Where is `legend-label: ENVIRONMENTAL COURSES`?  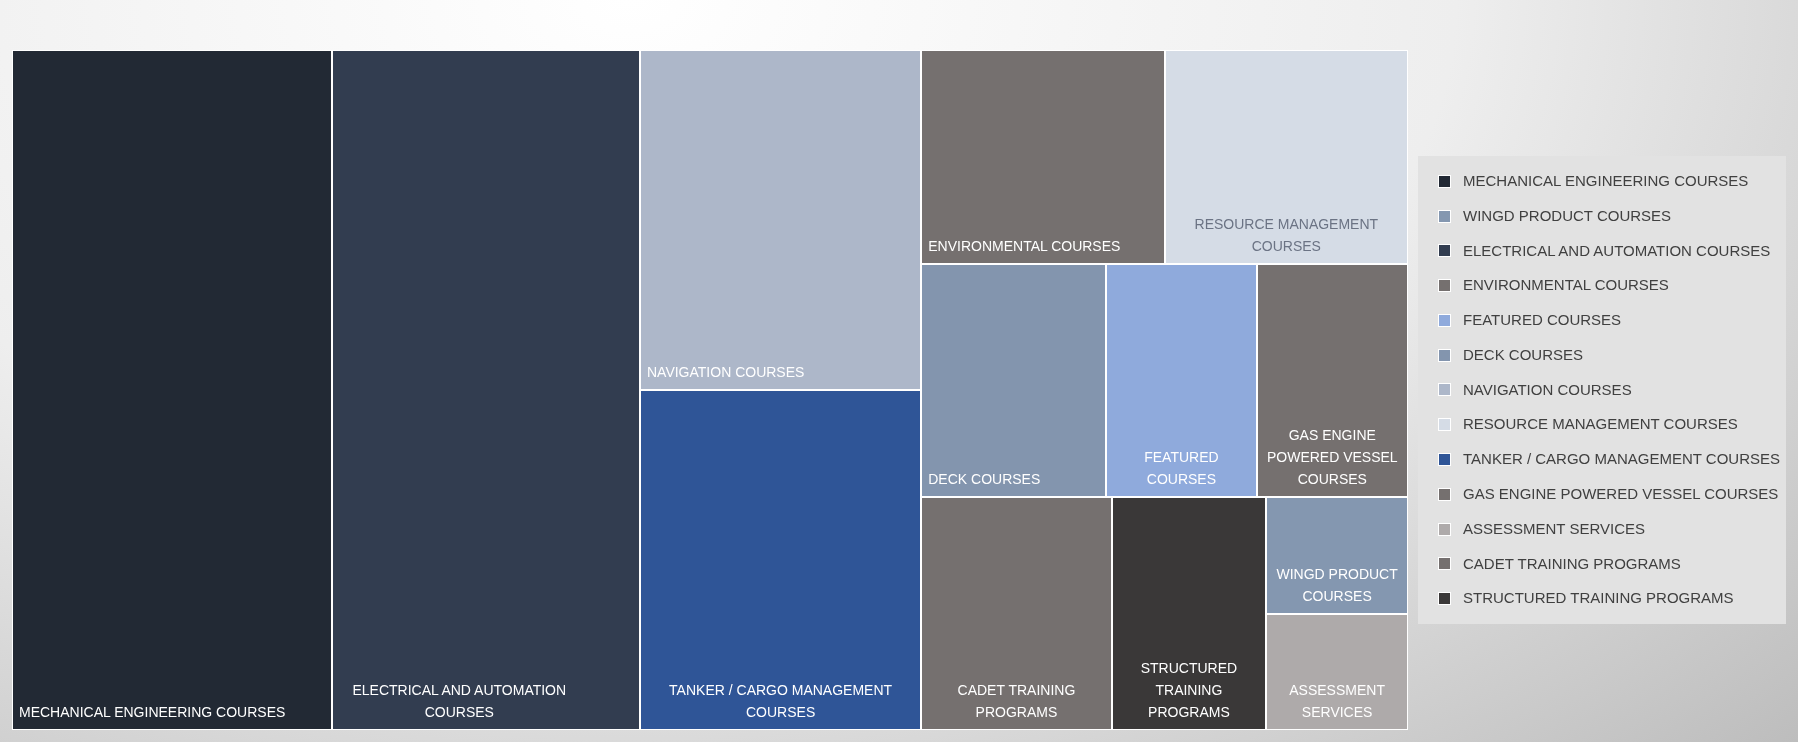
legend-label: ENVIRONMENTAL COURSES is located at coordinates (1566, 285).